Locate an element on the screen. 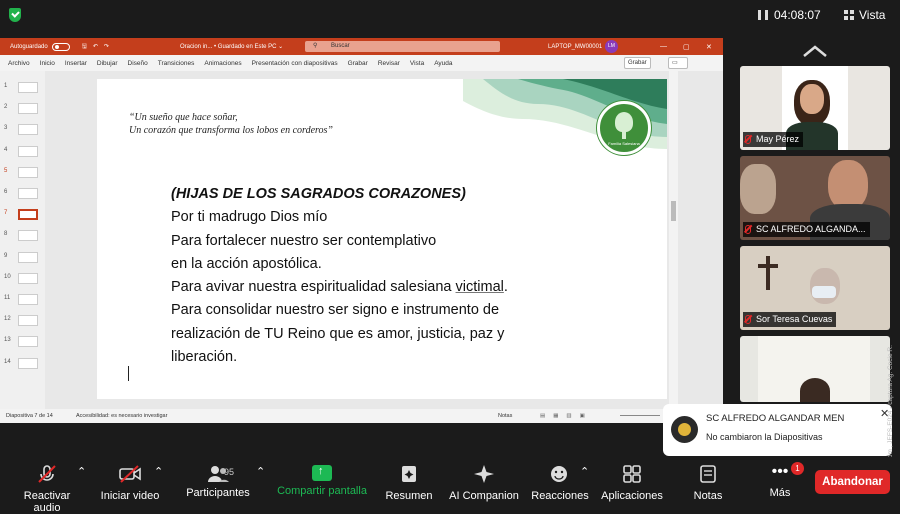  slide-thumbnail: 5 is located at coordinates (21, 172).